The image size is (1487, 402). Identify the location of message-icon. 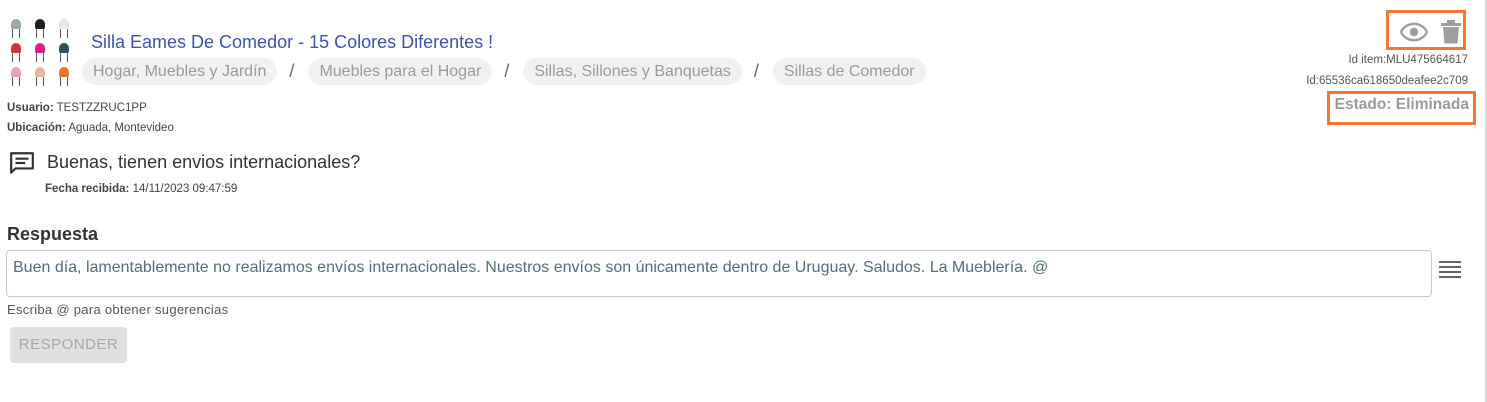
(22, 163).